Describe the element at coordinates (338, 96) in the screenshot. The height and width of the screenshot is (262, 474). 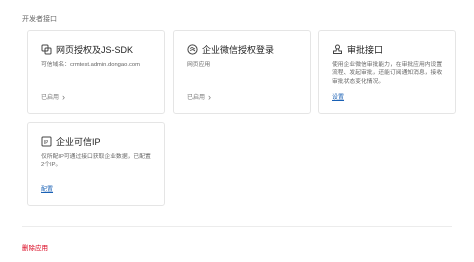
I see `settings-link: 设置` at that location.